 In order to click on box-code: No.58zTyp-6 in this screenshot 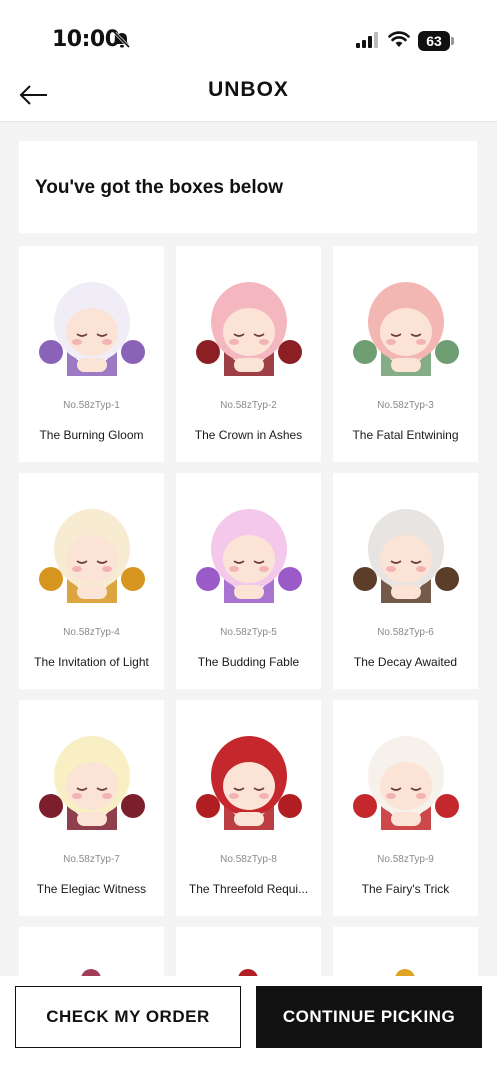, I will do `click(405, 632)`.